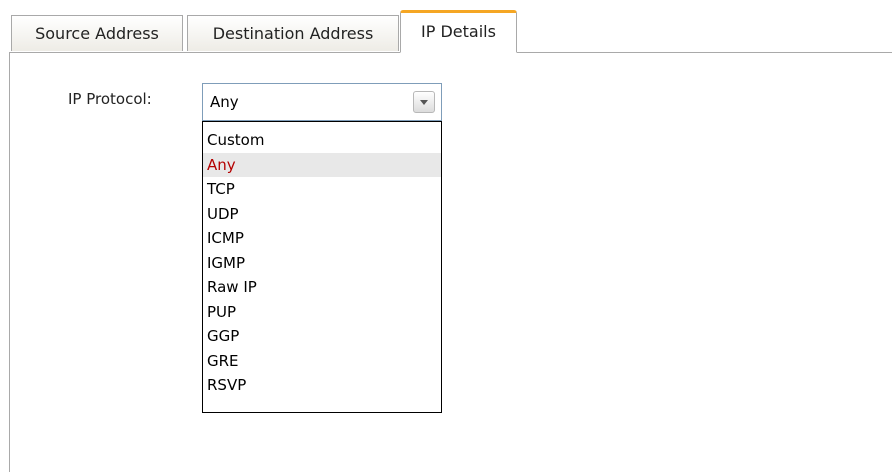  What do you see at coordinates (322, 214) in the screenshot?
I see `option-udp: UDP` at bounding box center [322, 214].